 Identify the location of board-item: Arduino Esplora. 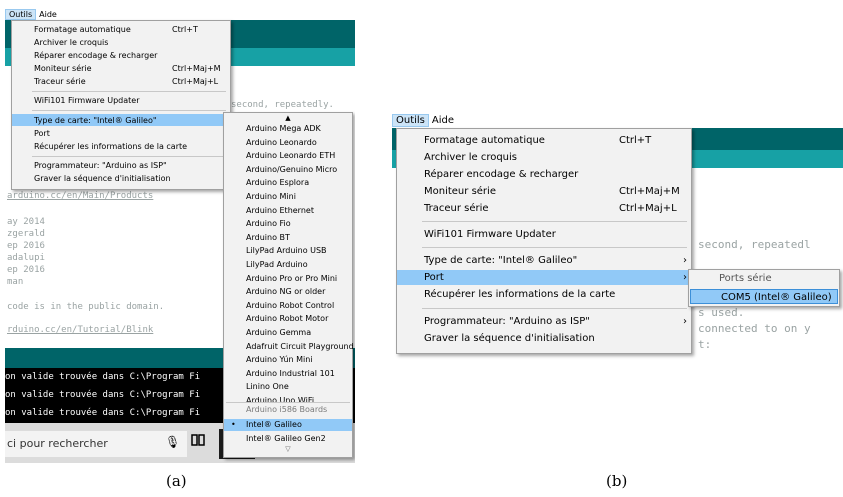
(288, 183).